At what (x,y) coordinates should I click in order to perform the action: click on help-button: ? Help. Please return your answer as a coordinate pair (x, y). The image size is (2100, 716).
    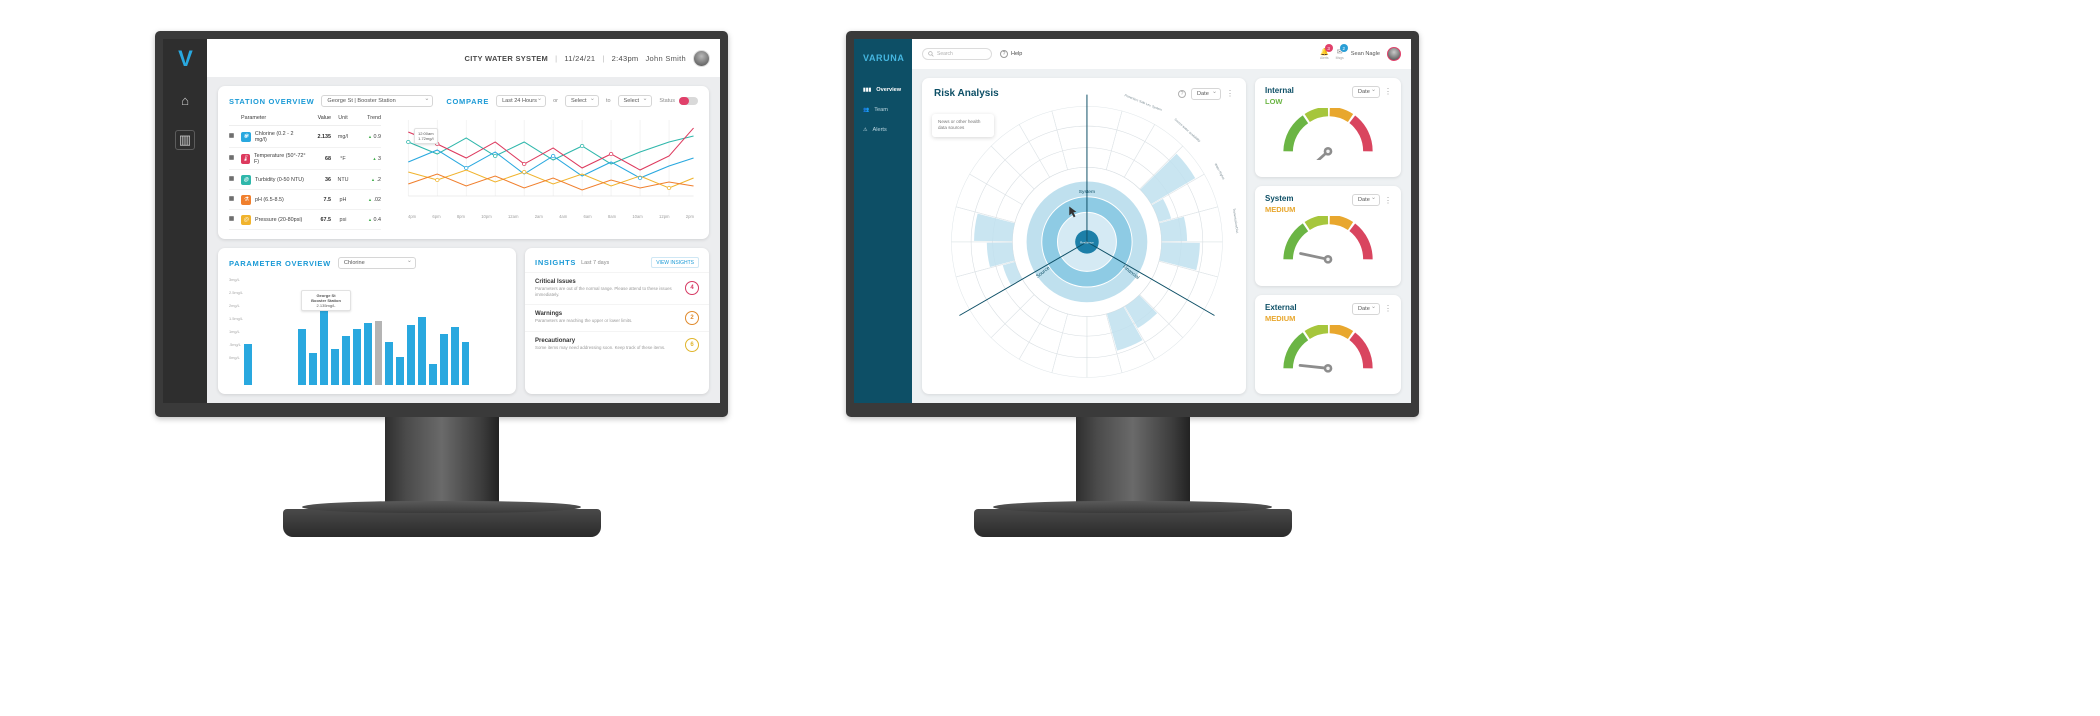
    Looking at the image, I should click on (1011, 54).